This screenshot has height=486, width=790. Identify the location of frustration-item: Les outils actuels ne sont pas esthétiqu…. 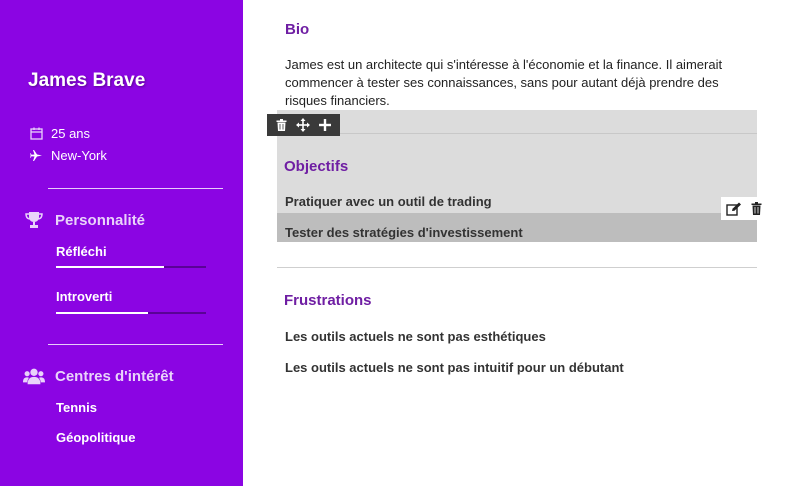
(415, 336).